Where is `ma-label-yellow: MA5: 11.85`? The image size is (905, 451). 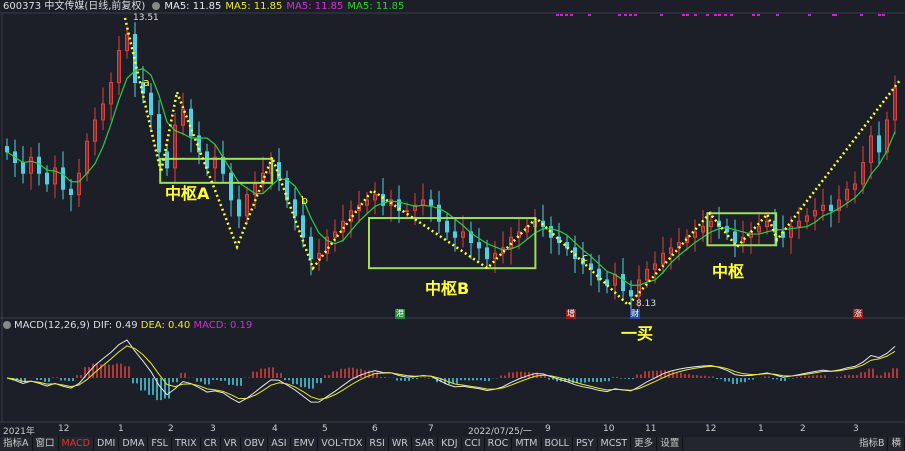 ma-label-yellow: MA5: 11.85 is located at coordinates (254, 6).